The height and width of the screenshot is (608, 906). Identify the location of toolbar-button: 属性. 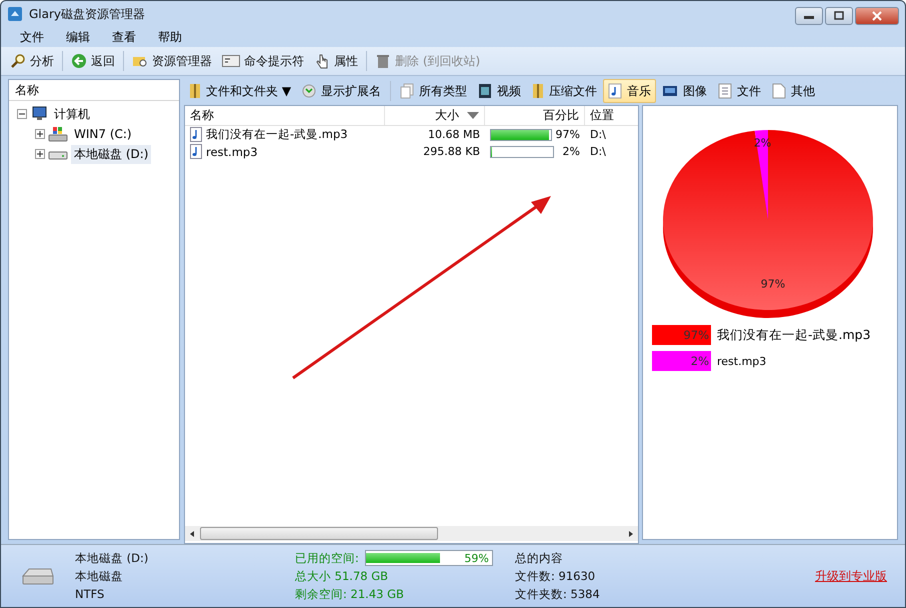
(336, 61).